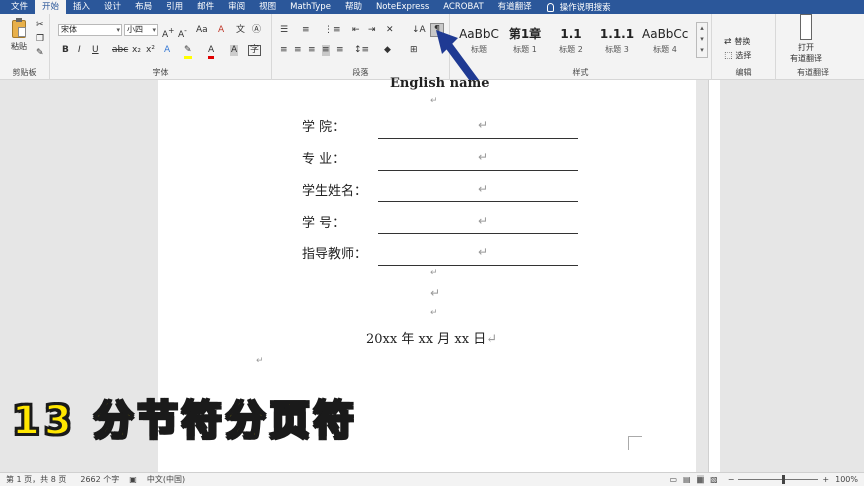 This screenshot has width=864, height=486. I want to click on style-heading-4: AaBbCc 标题 4, so click(665, 39).